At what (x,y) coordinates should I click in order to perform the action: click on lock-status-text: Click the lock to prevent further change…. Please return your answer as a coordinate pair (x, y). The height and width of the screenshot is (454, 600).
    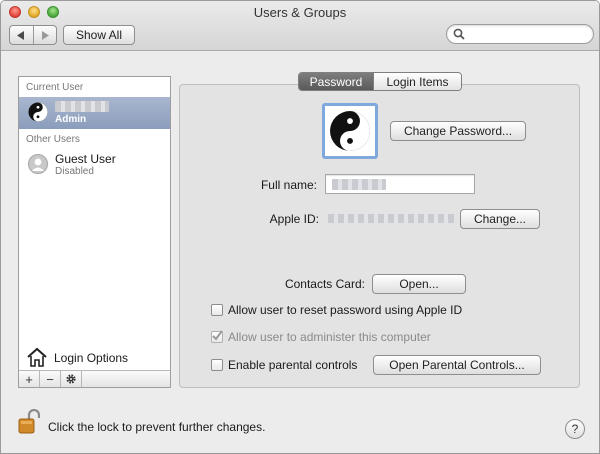
    Looking at the image, I should click on (157, 427).